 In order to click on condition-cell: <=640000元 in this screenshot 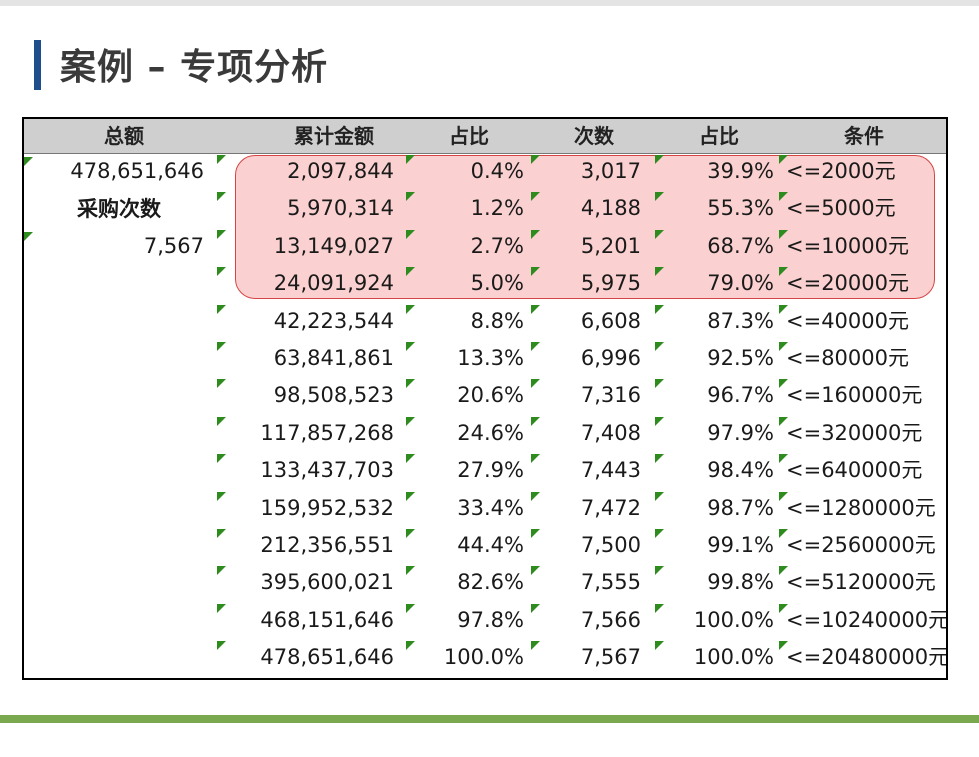, I will do `click(854, 470)`.